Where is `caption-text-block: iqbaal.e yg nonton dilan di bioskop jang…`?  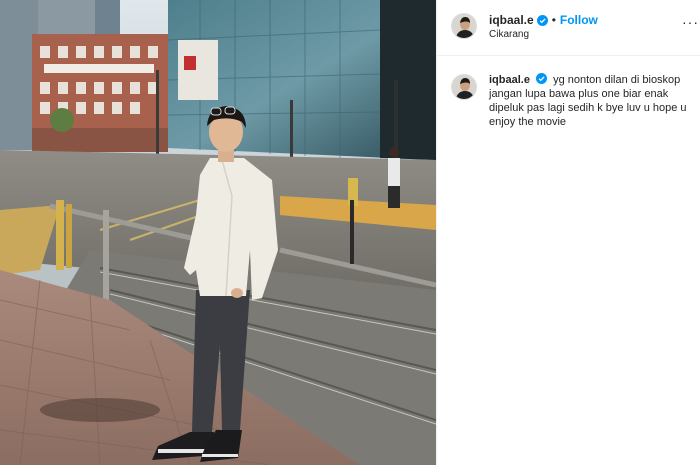 caption-text-block: iqbaal.e yg nonton dilan di bioskop jang… is located at coordinates (591, 101).